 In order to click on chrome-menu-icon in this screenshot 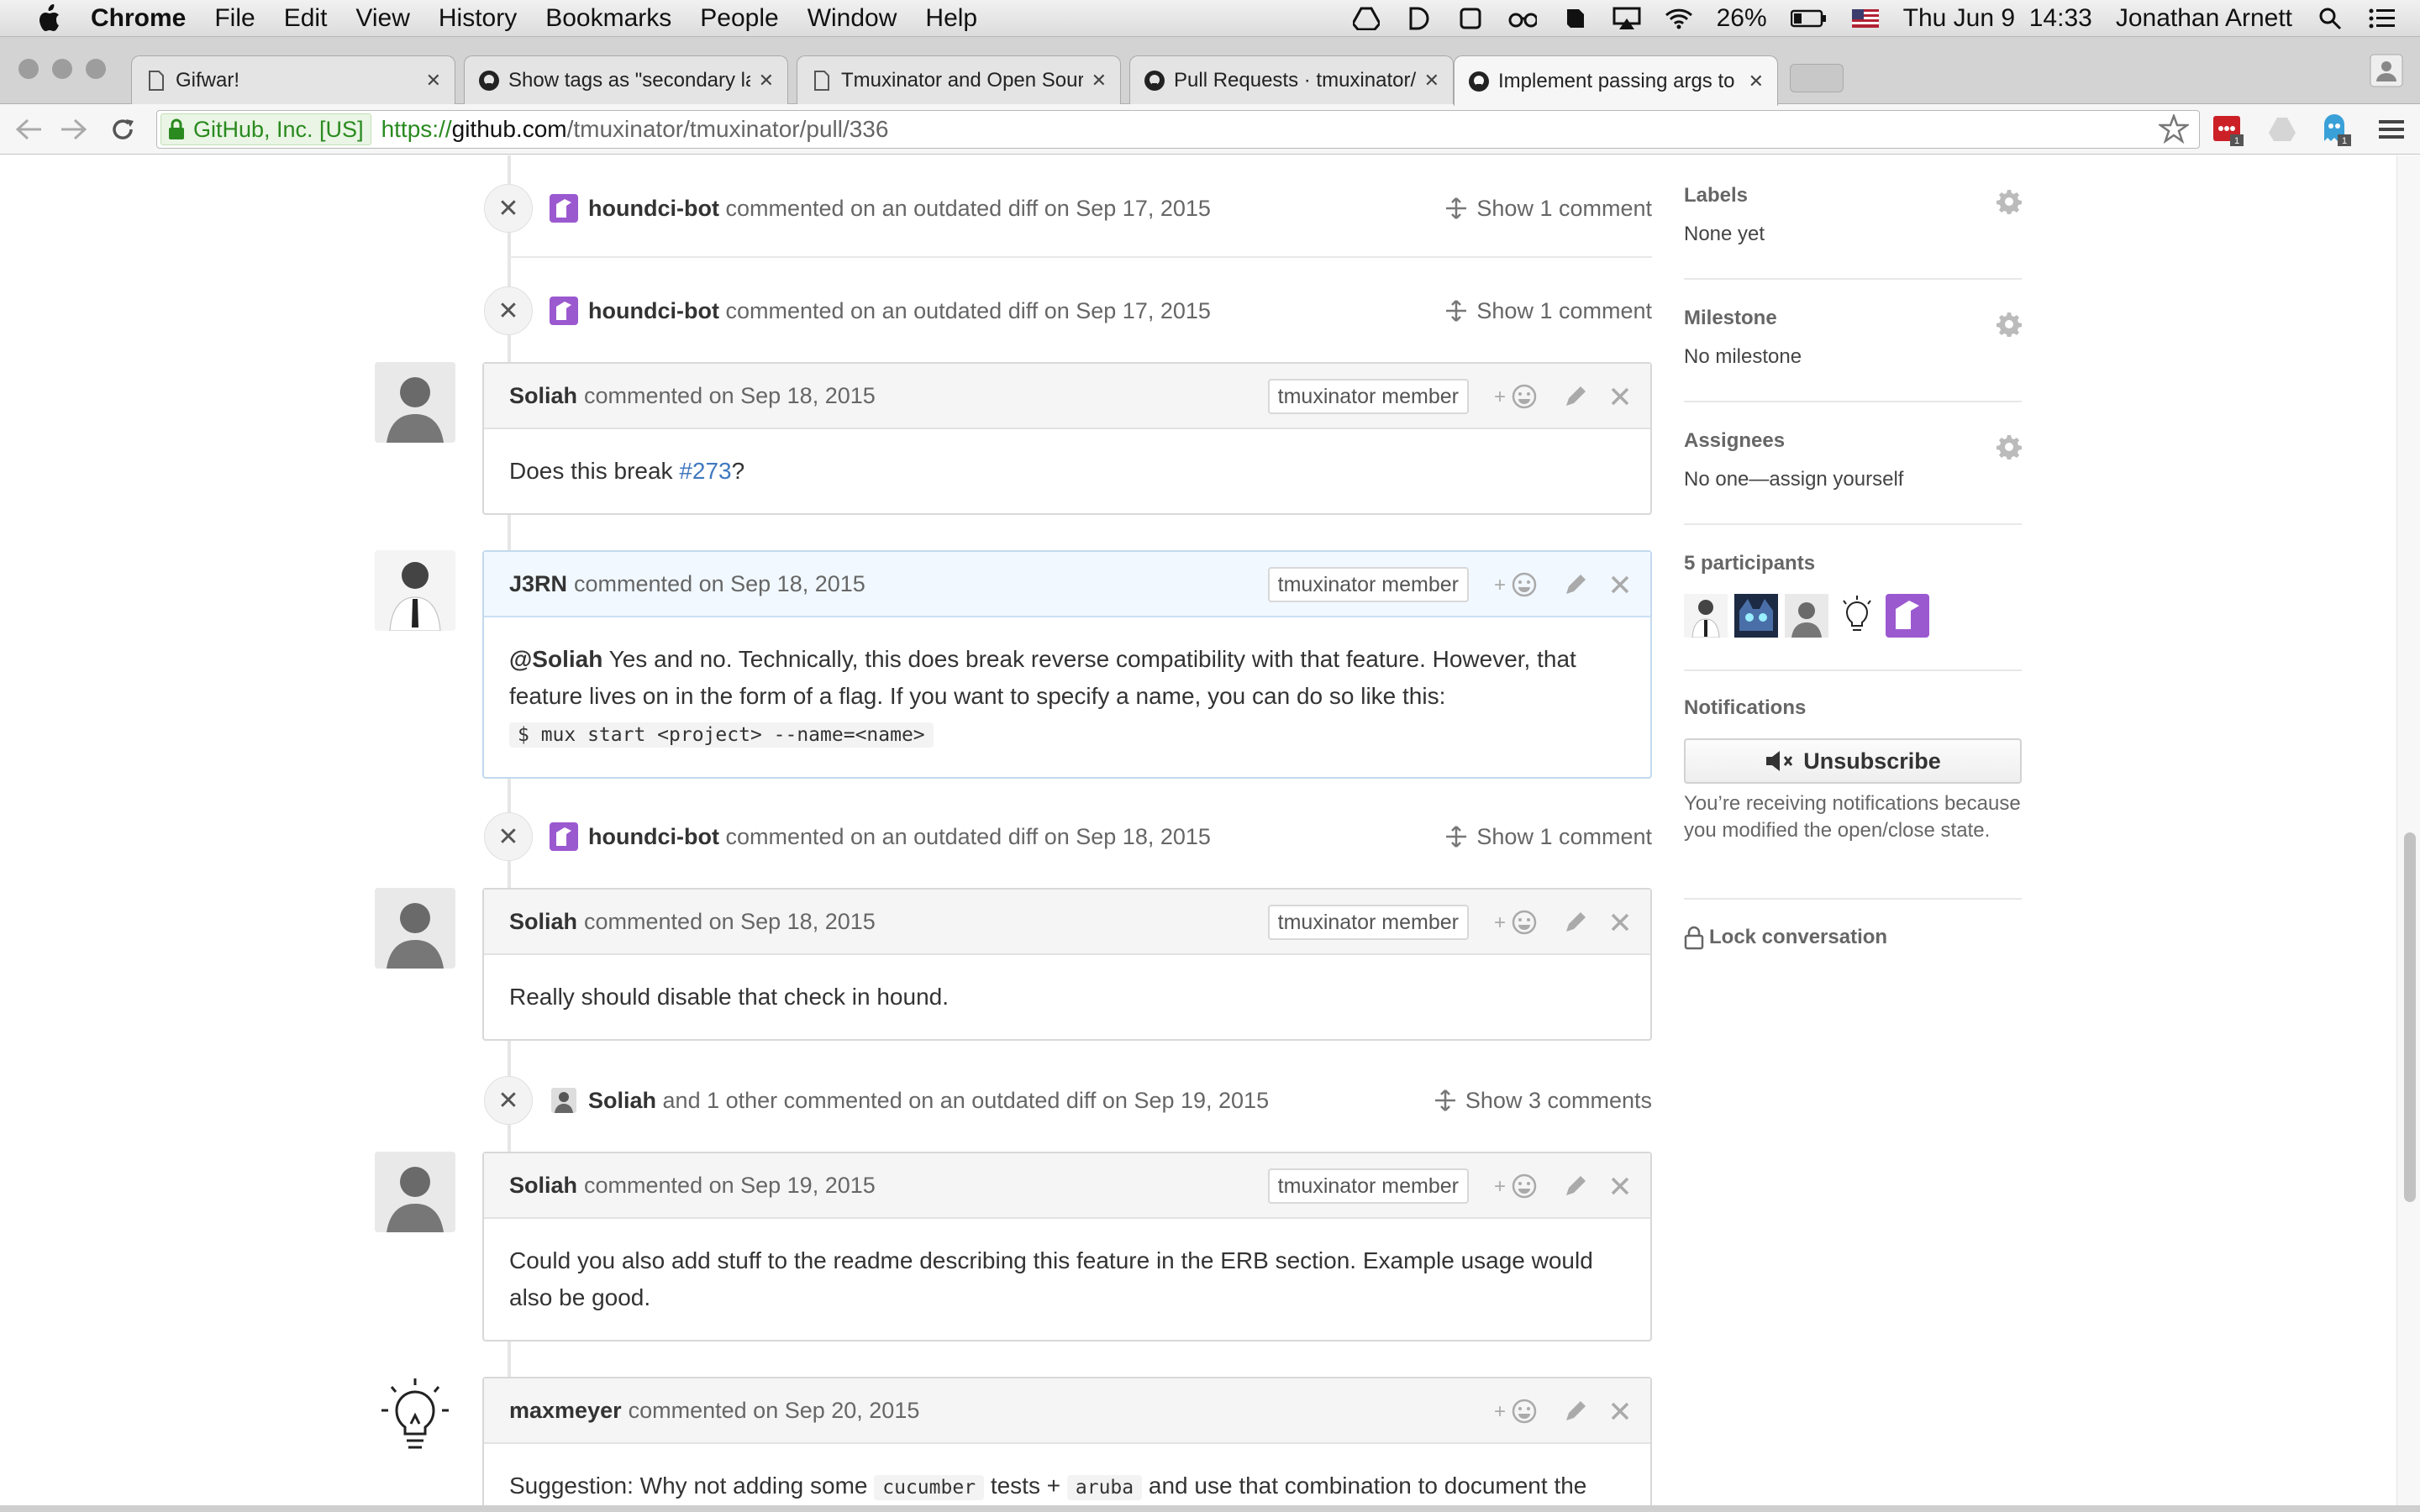, I will do `click(2391, 129)`.